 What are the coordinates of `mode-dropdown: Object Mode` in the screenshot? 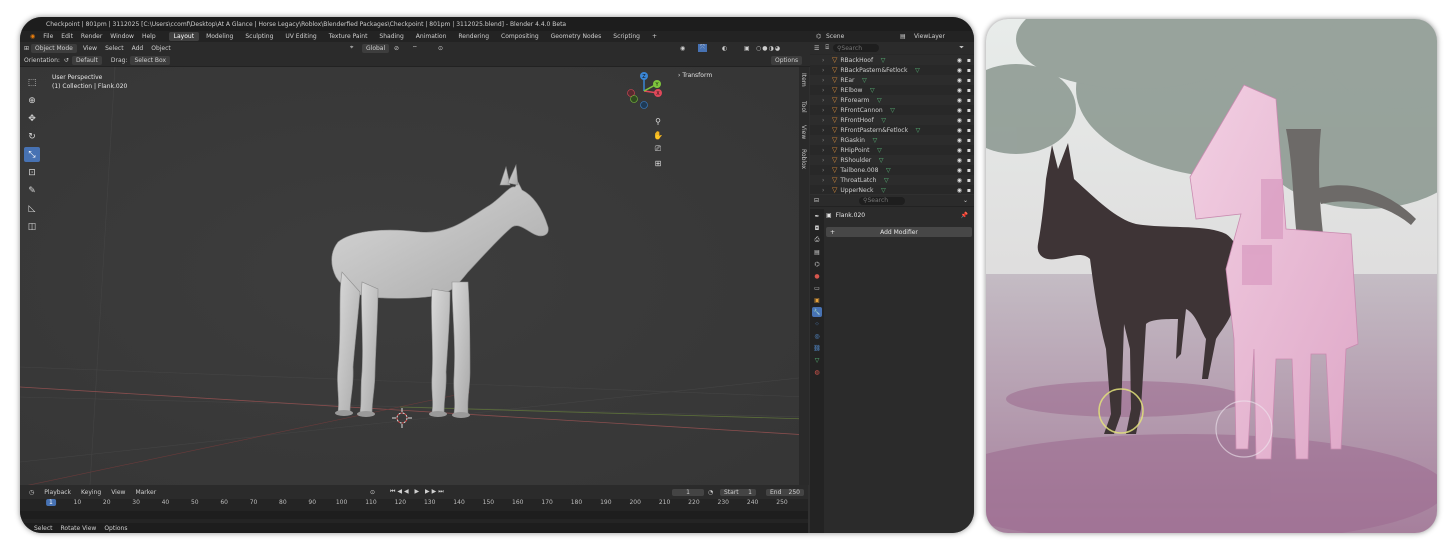 It's located at (54, 48).